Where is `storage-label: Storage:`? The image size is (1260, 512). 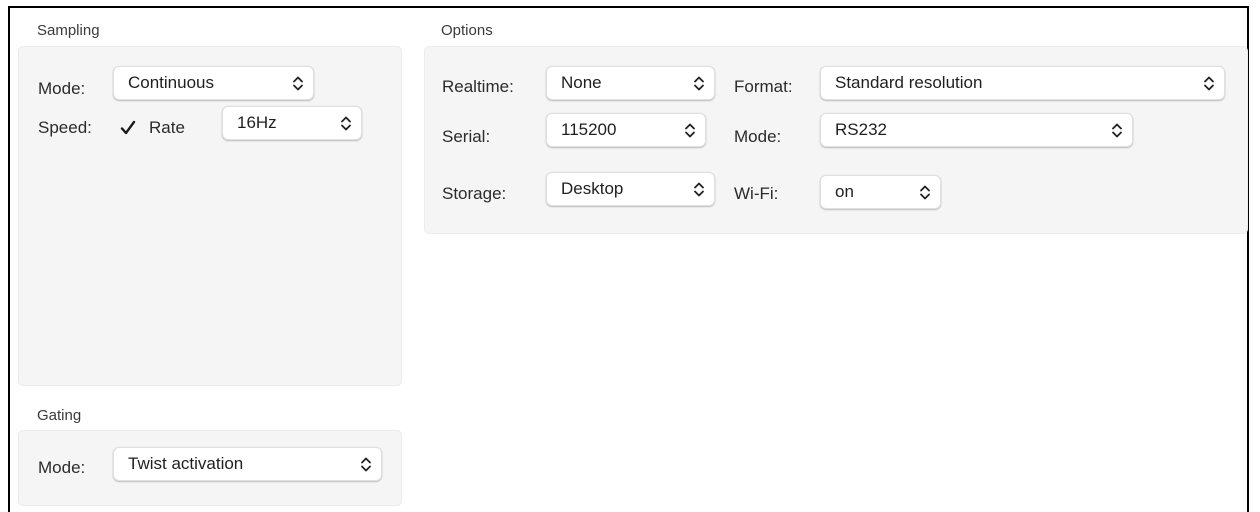 storage-label: Storage: is located at coordinates (474, 193).